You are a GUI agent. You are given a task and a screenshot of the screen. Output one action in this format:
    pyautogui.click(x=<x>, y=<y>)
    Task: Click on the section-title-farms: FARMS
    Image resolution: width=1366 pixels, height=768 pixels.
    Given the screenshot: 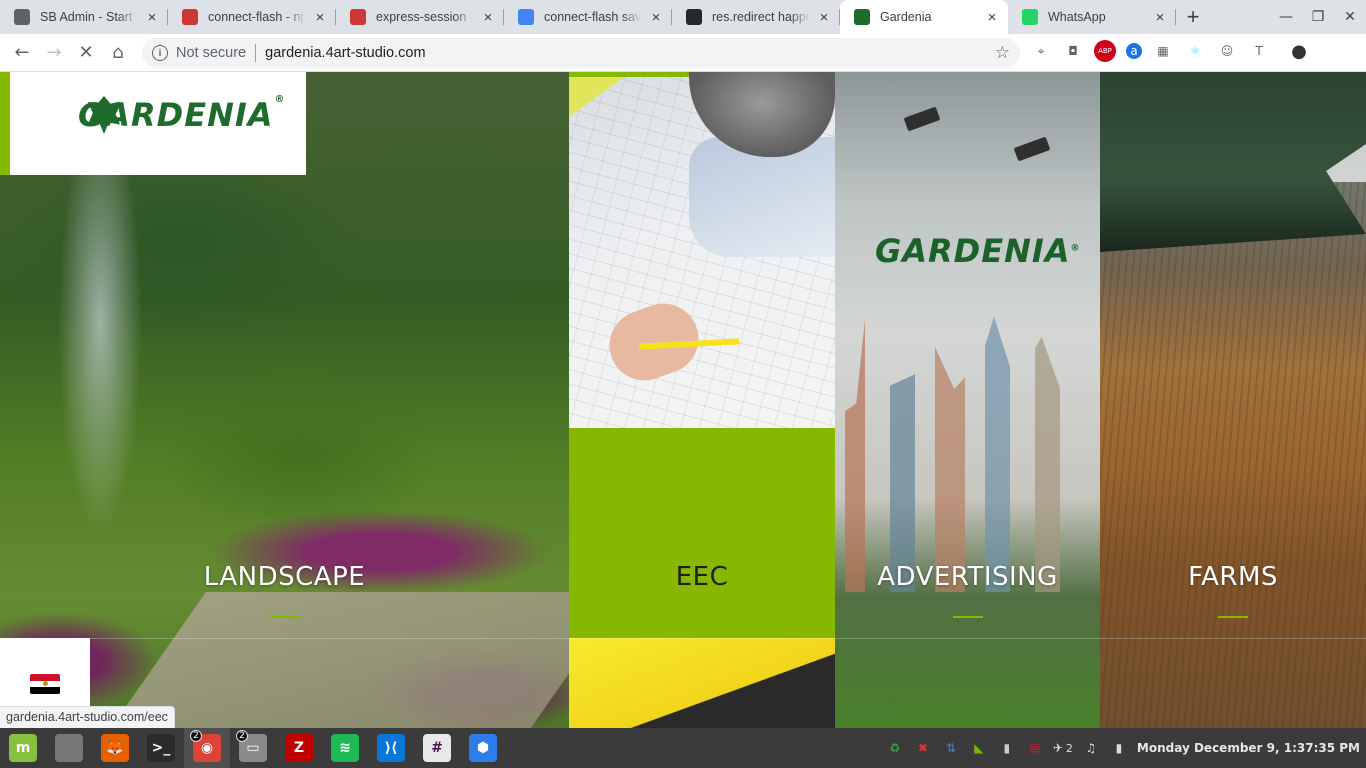 What is the action you would take?
    pyautogui.click(x=1233, y=577)
    